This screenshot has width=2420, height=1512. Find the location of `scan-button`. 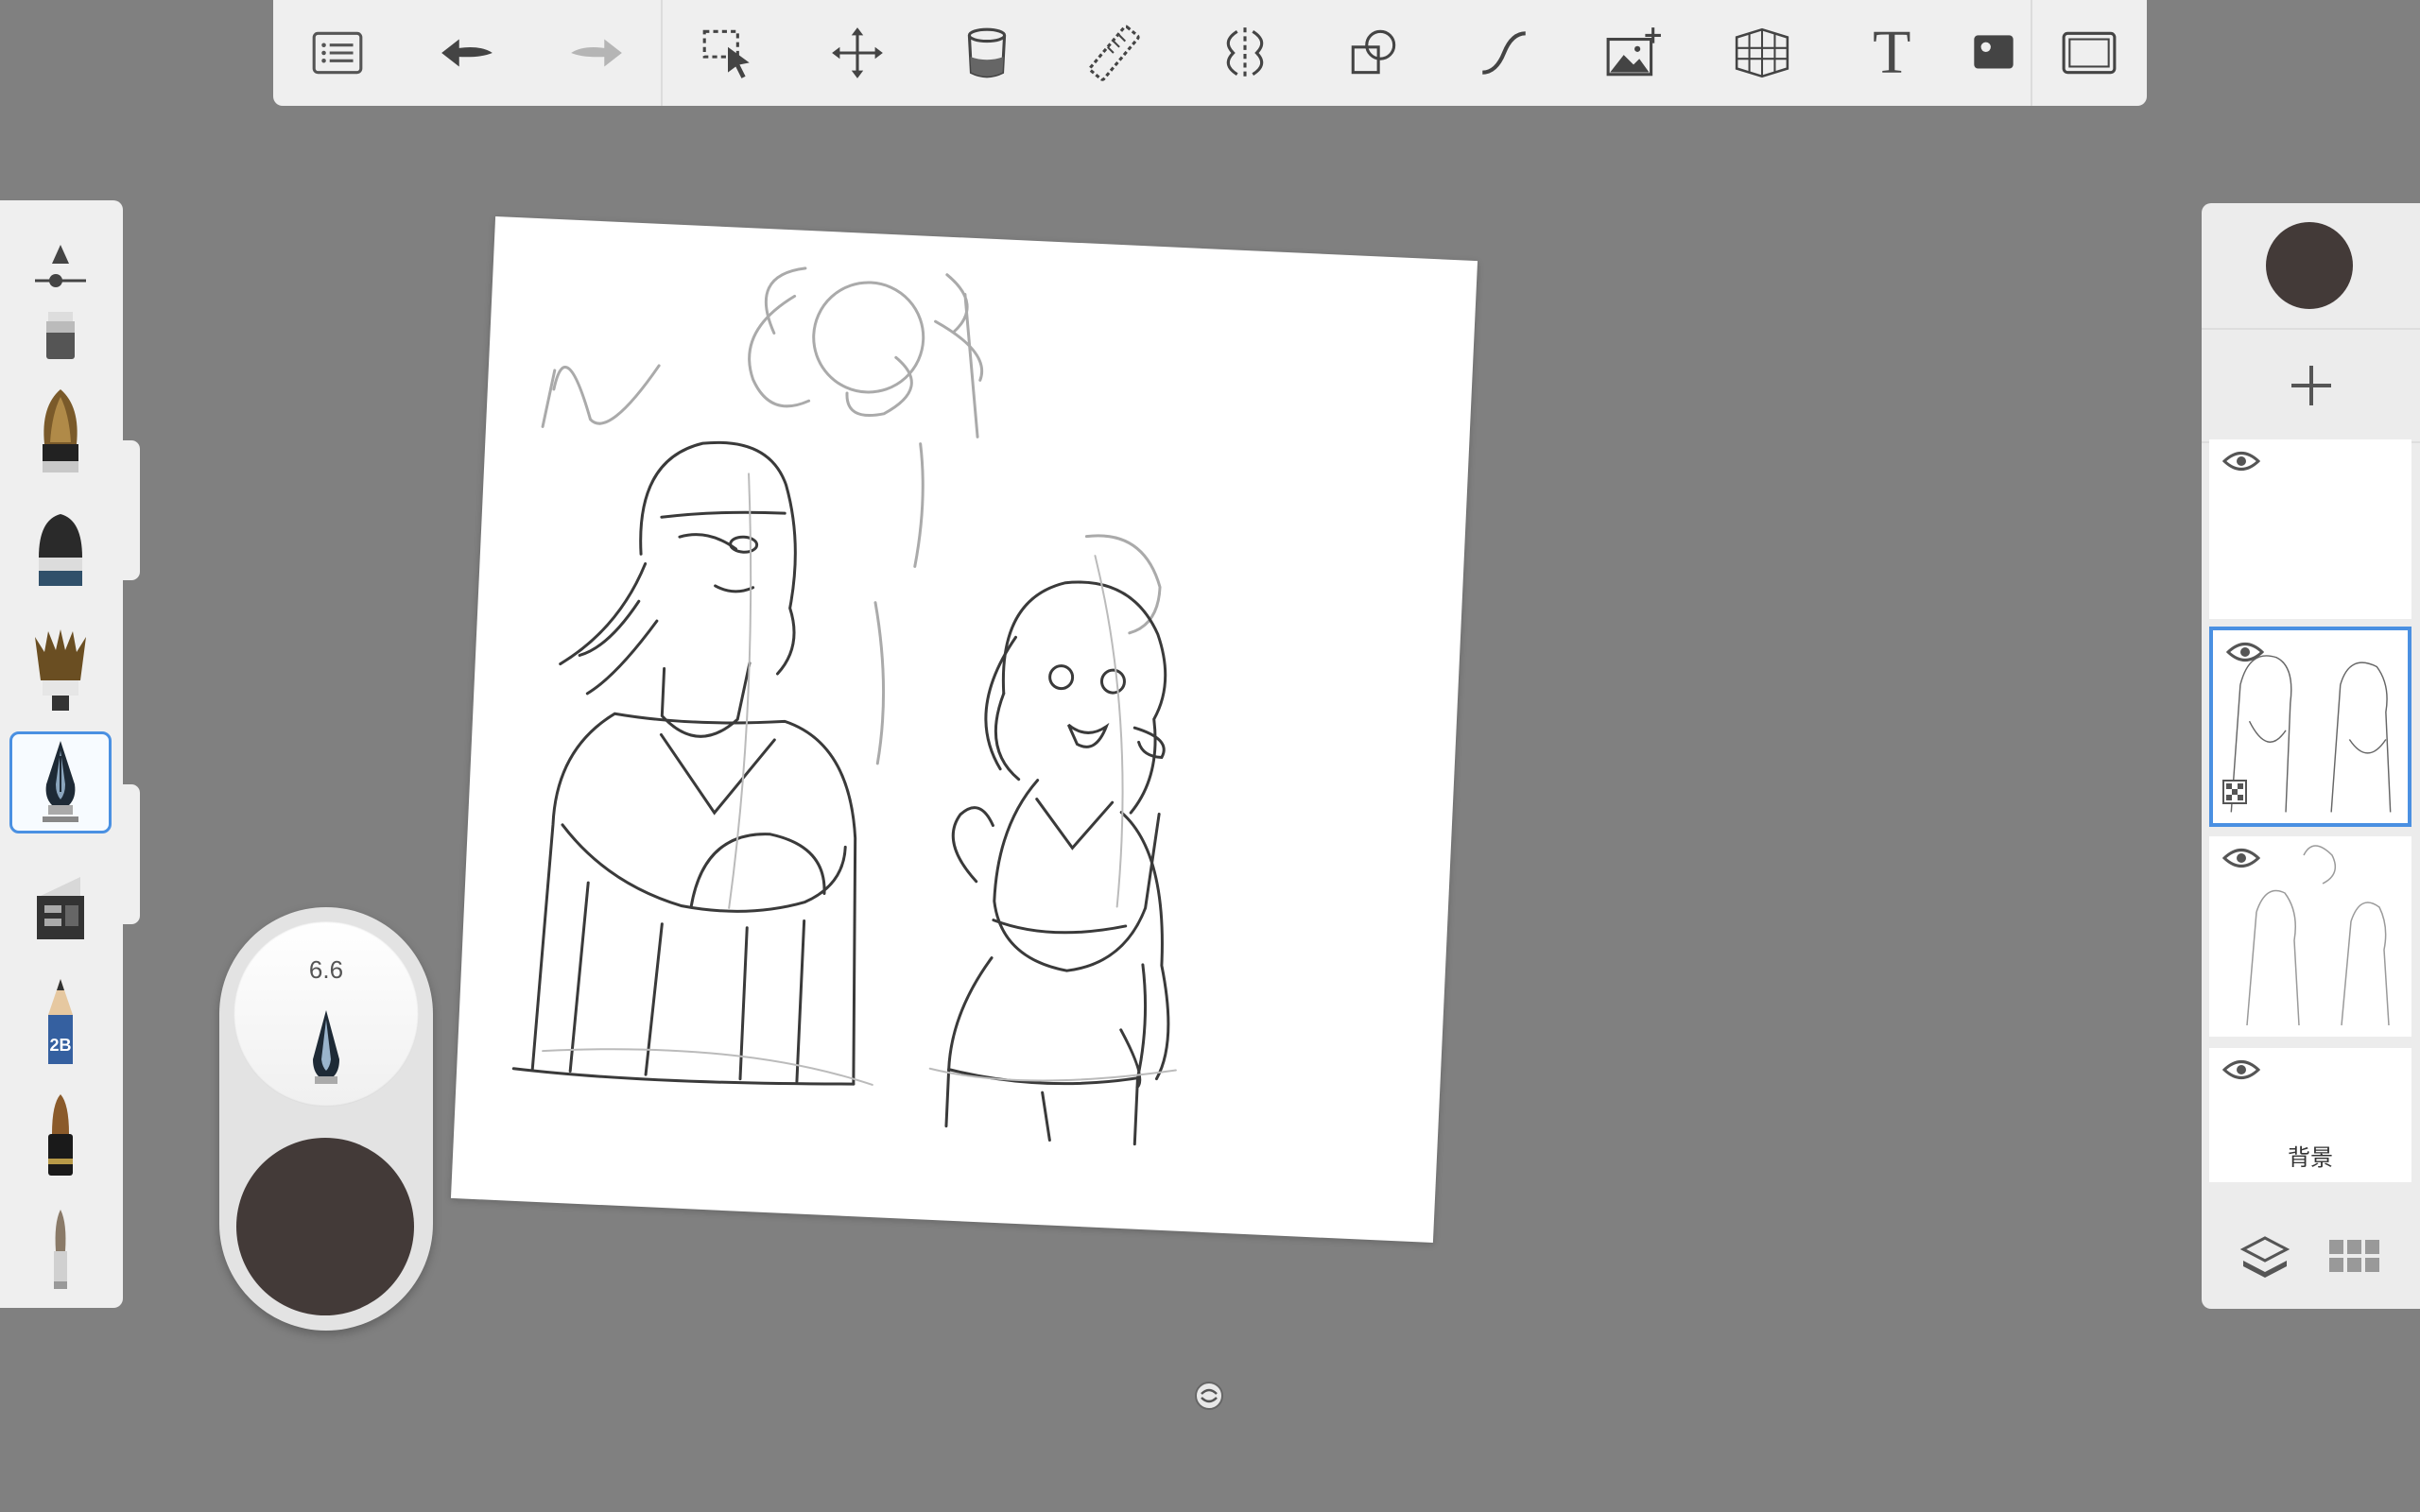

scan-button is located at coordinates (1994, 53).